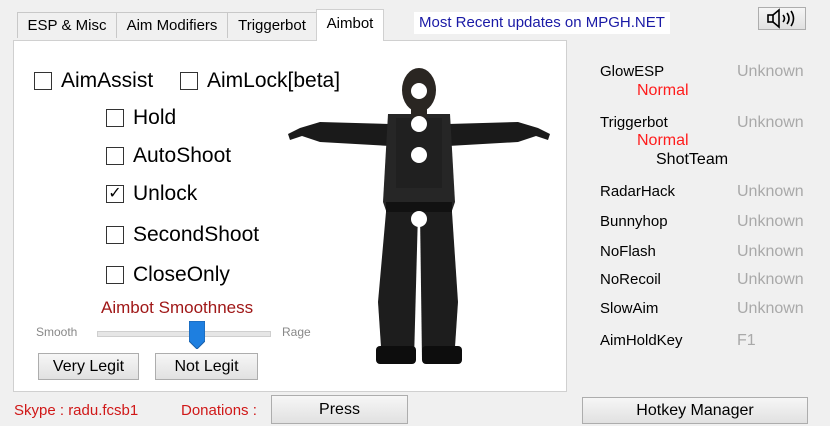  I want to click on status-radarhack-value: Unknown, so click(770, 191).